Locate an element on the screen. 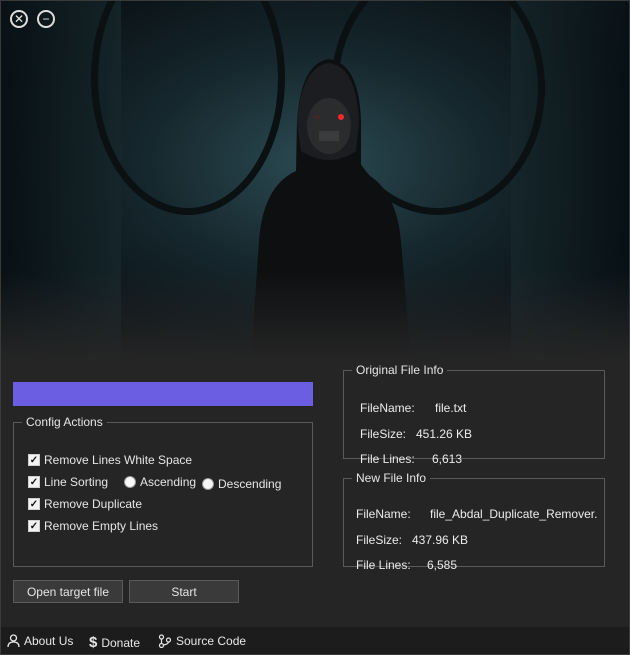 The width and height of the screenshot is (630, 655). original-filesize-value: 451.26 KB is located at coordinates (444, 434).